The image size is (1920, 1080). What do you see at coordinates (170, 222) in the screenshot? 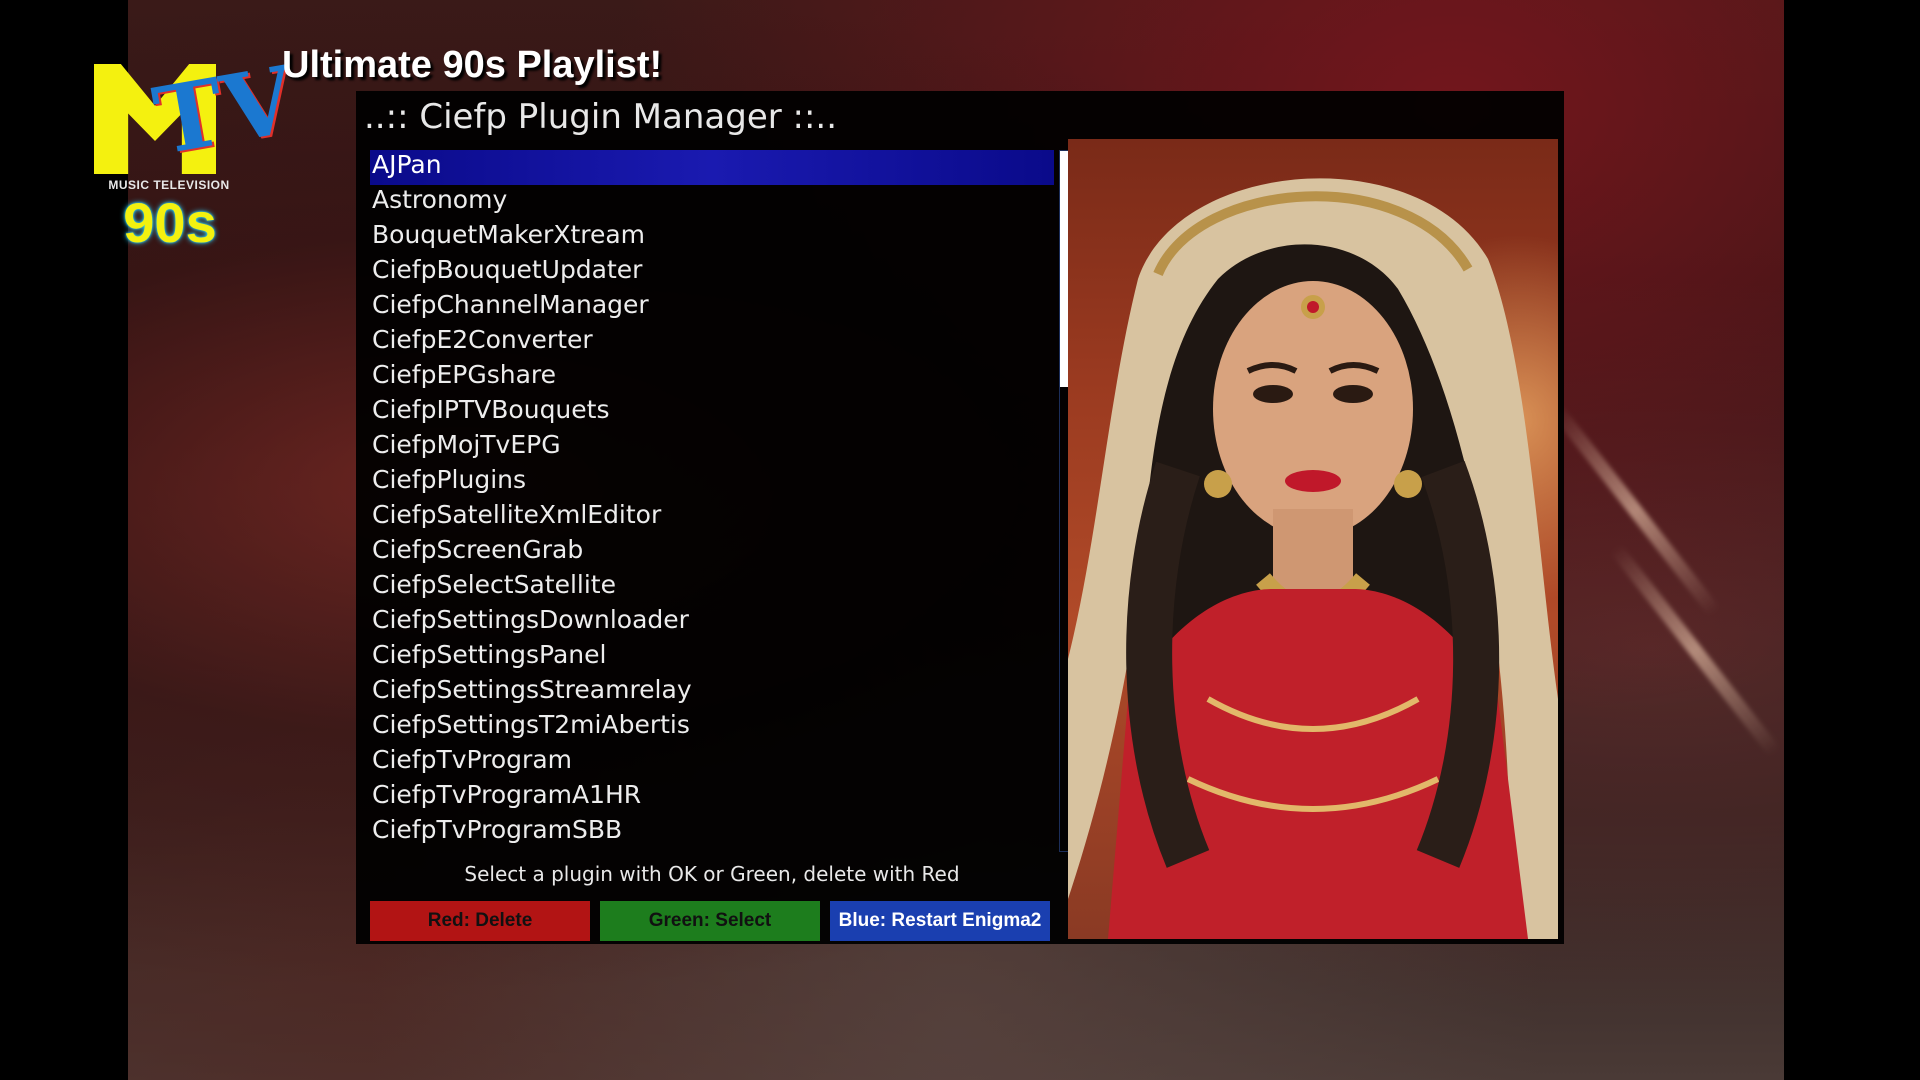
I see `logo-decade: 90s` at bounding box center [170, 222].